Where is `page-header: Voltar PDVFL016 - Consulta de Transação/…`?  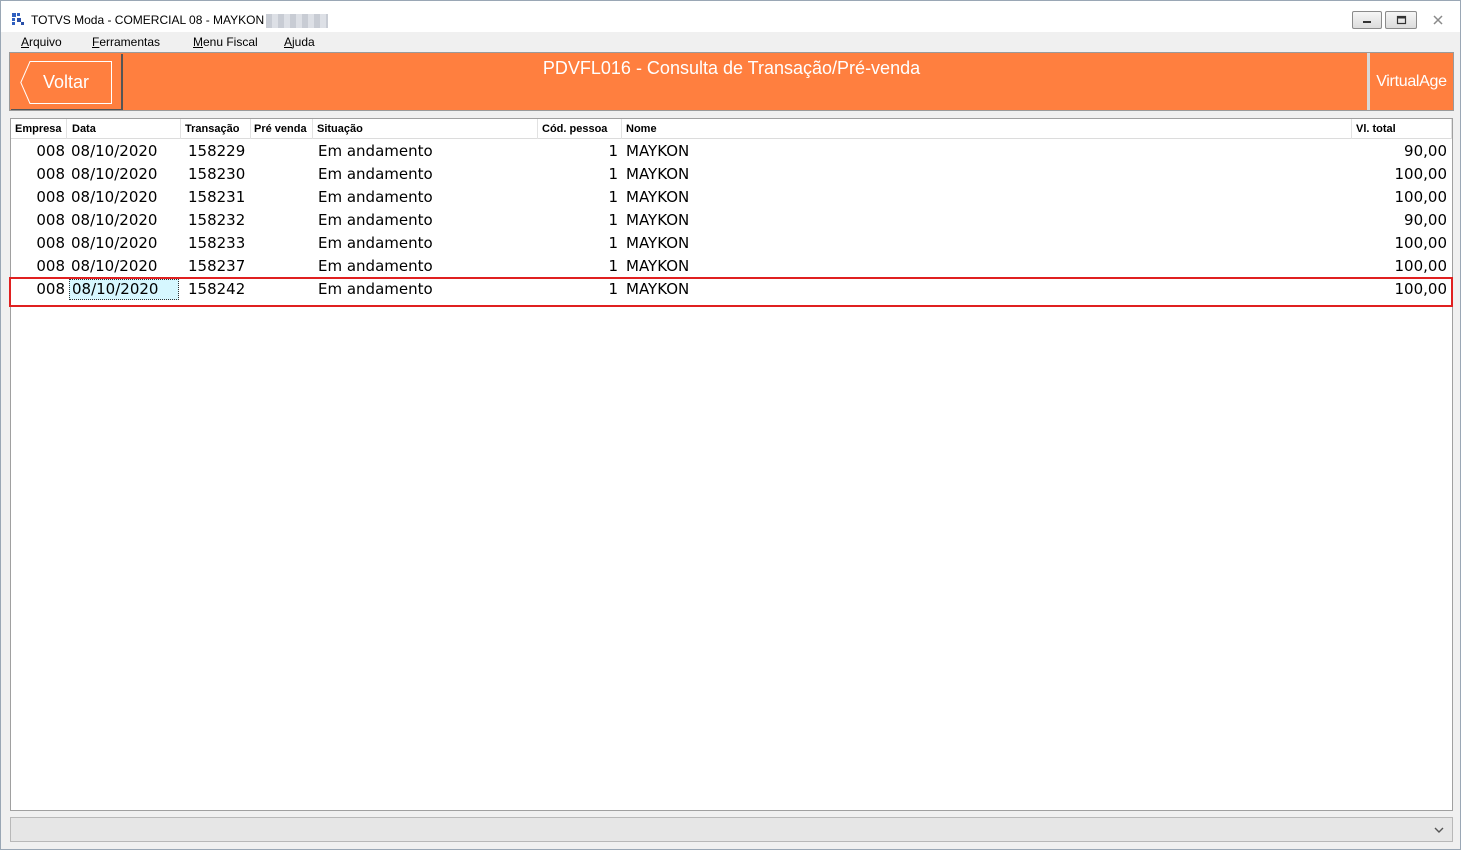 page-header: Voltar PDVFL016 - Consulta de Transação/… is located at coordinates (731, 81).